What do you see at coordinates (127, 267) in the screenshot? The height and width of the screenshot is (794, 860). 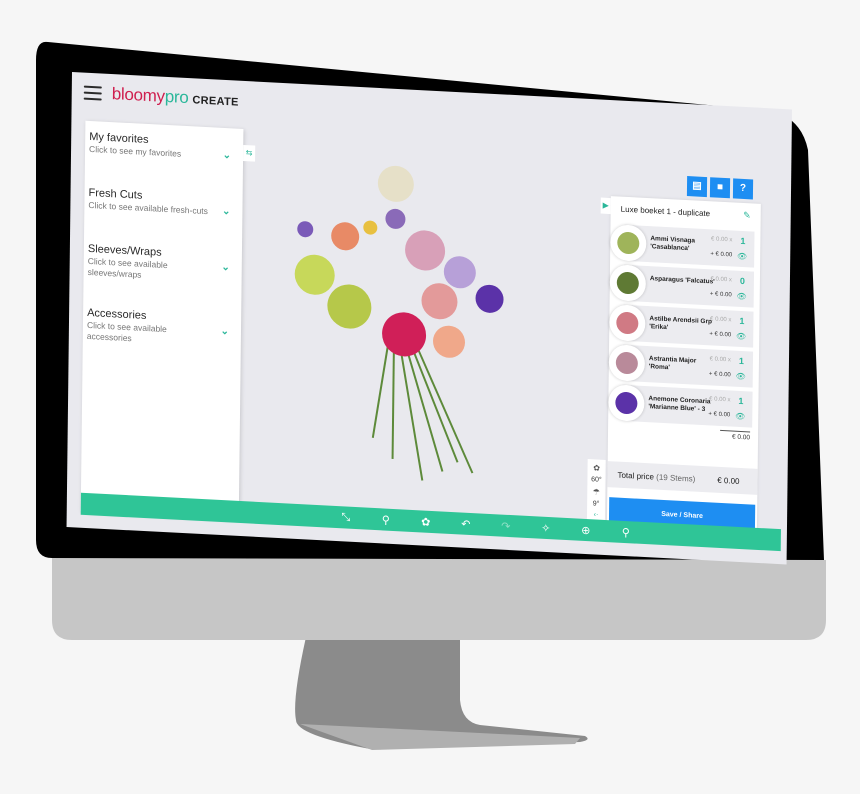 I see `sidebar-item-subtitle: Click to see available sleeves/wraps` at bounding box center [127, 267].